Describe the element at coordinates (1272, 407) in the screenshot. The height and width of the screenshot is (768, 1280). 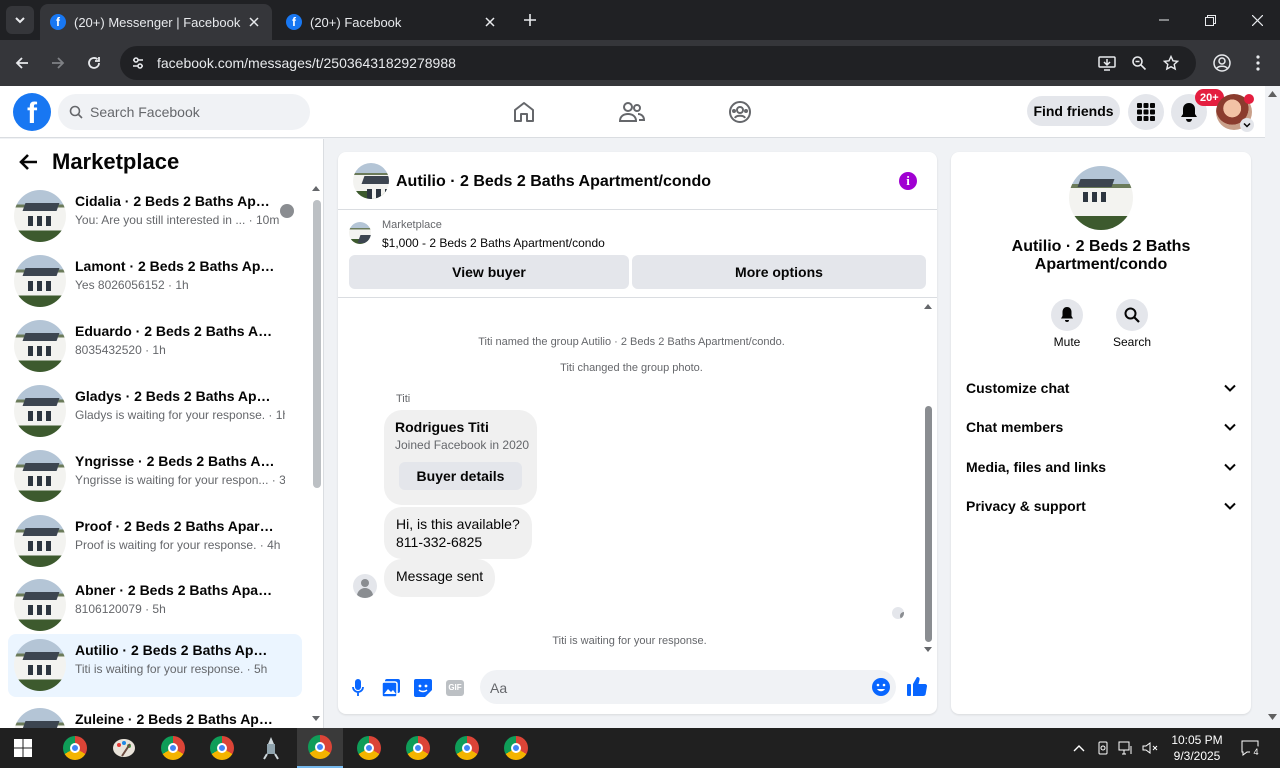
I see `page-scrollbar` at that location.